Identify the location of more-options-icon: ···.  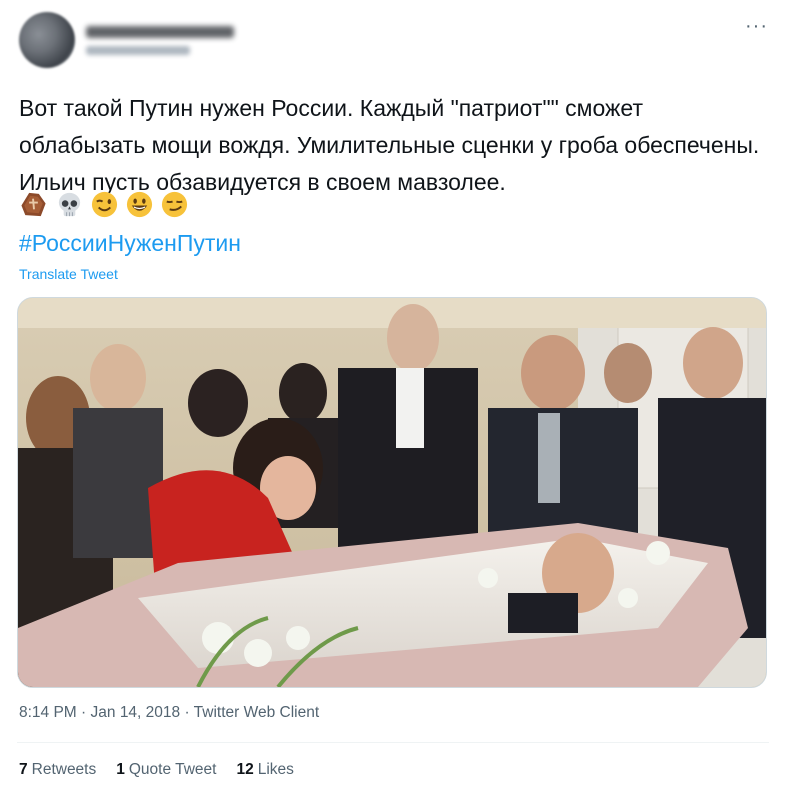
(756, 26).